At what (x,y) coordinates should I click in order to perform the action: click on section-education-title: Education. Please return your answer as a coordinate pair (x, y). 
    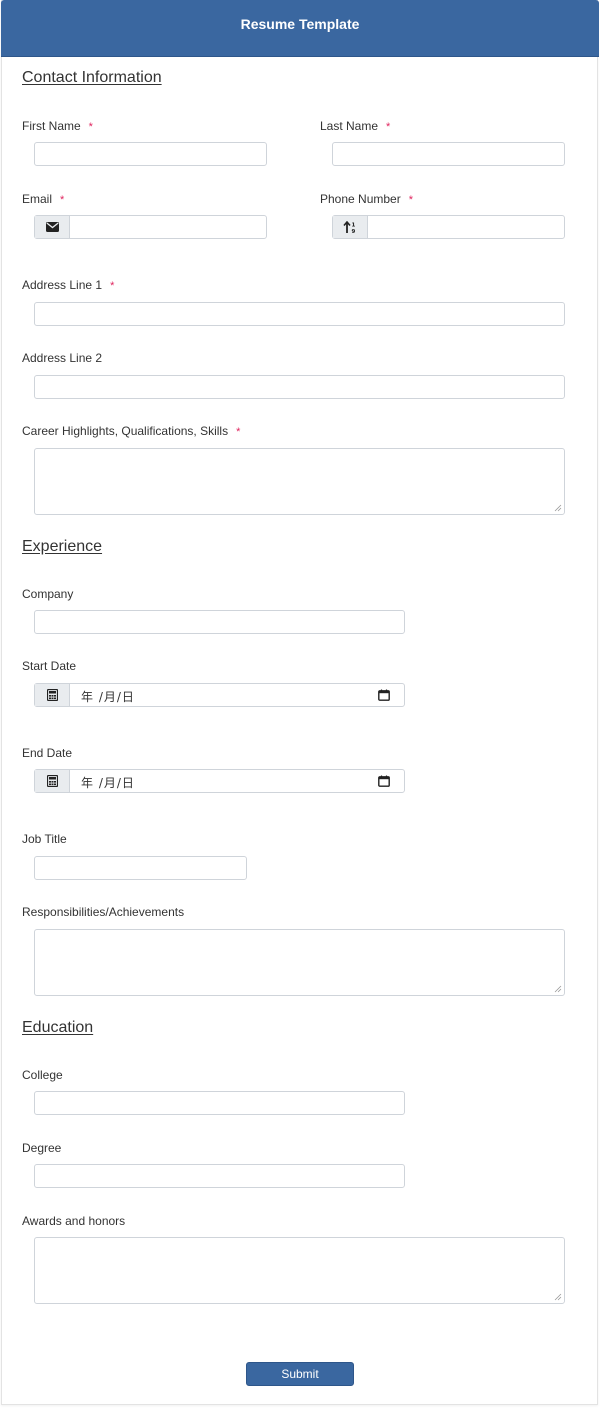
    Looking at the image, I should click on (58, 1027).